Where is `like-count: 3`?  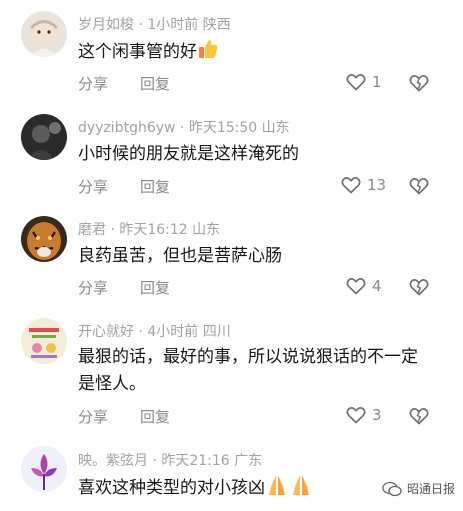 like-count: 3 is located at coordinates (377, 415).